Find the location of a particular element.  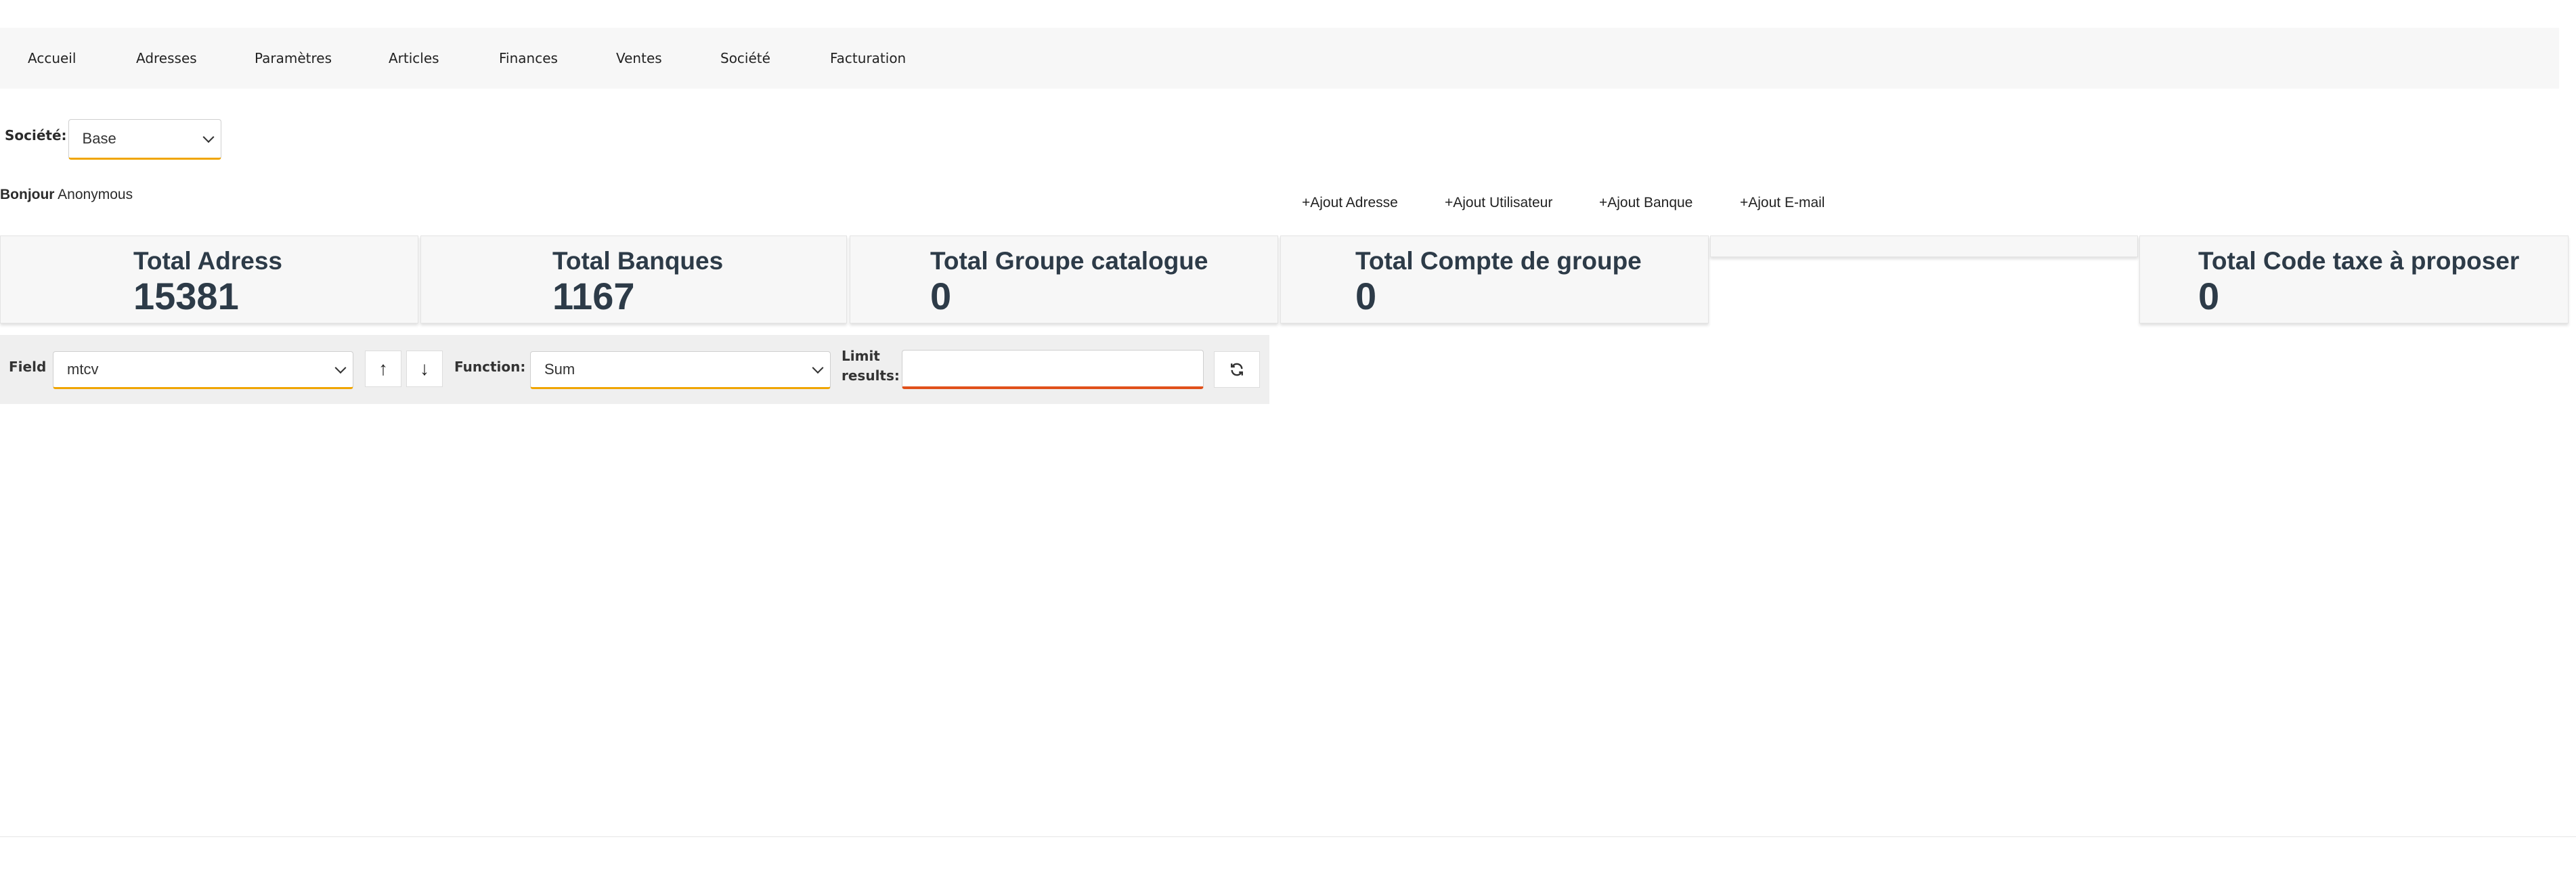

stat-card-total-code-taxe: Total Code taxe à proposer 0 is located at coordinates (2354, 279).